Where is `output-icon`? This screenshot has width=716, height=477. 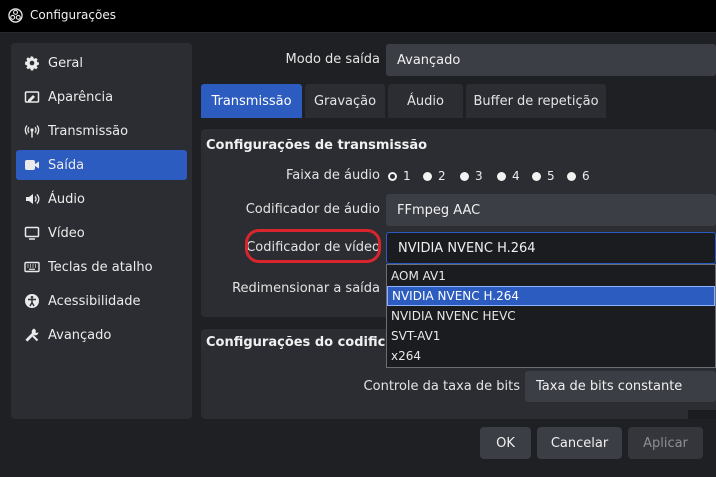
output-icon is located at coordinates (32, 165).